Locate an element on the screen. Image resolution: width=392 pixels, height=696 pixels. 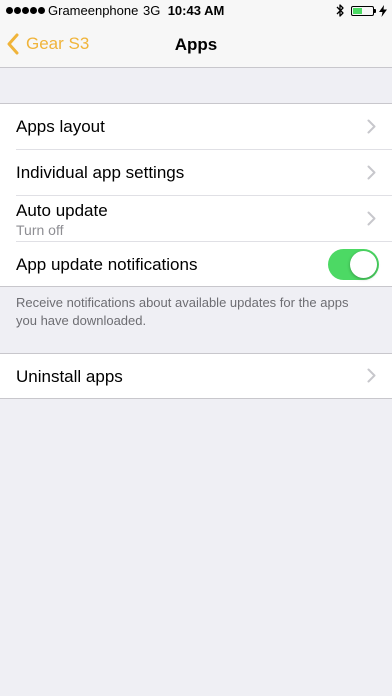
charging-bolt-icon is located at coordinates (383, 11).